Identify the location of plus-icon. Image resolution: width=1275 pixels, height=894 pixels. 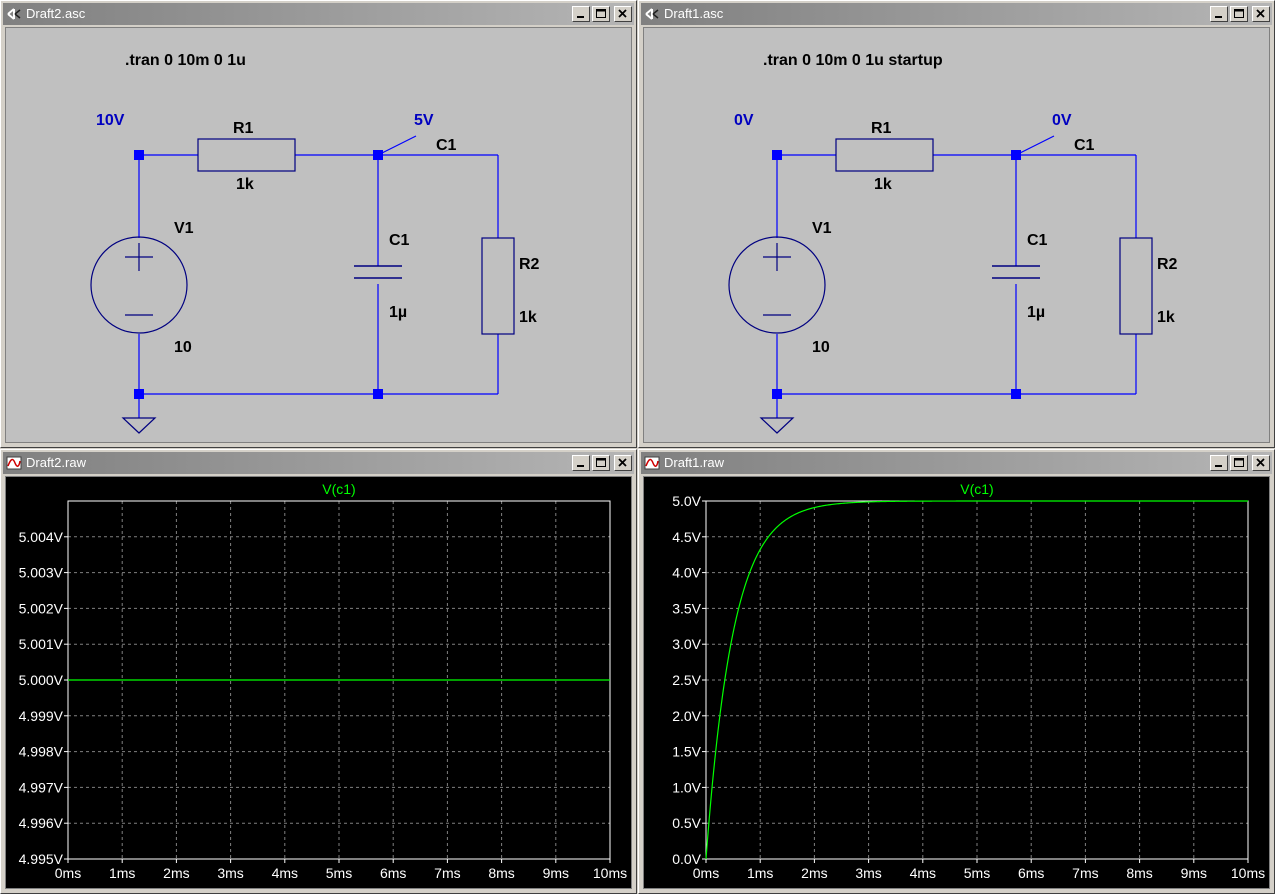
(777, 257).